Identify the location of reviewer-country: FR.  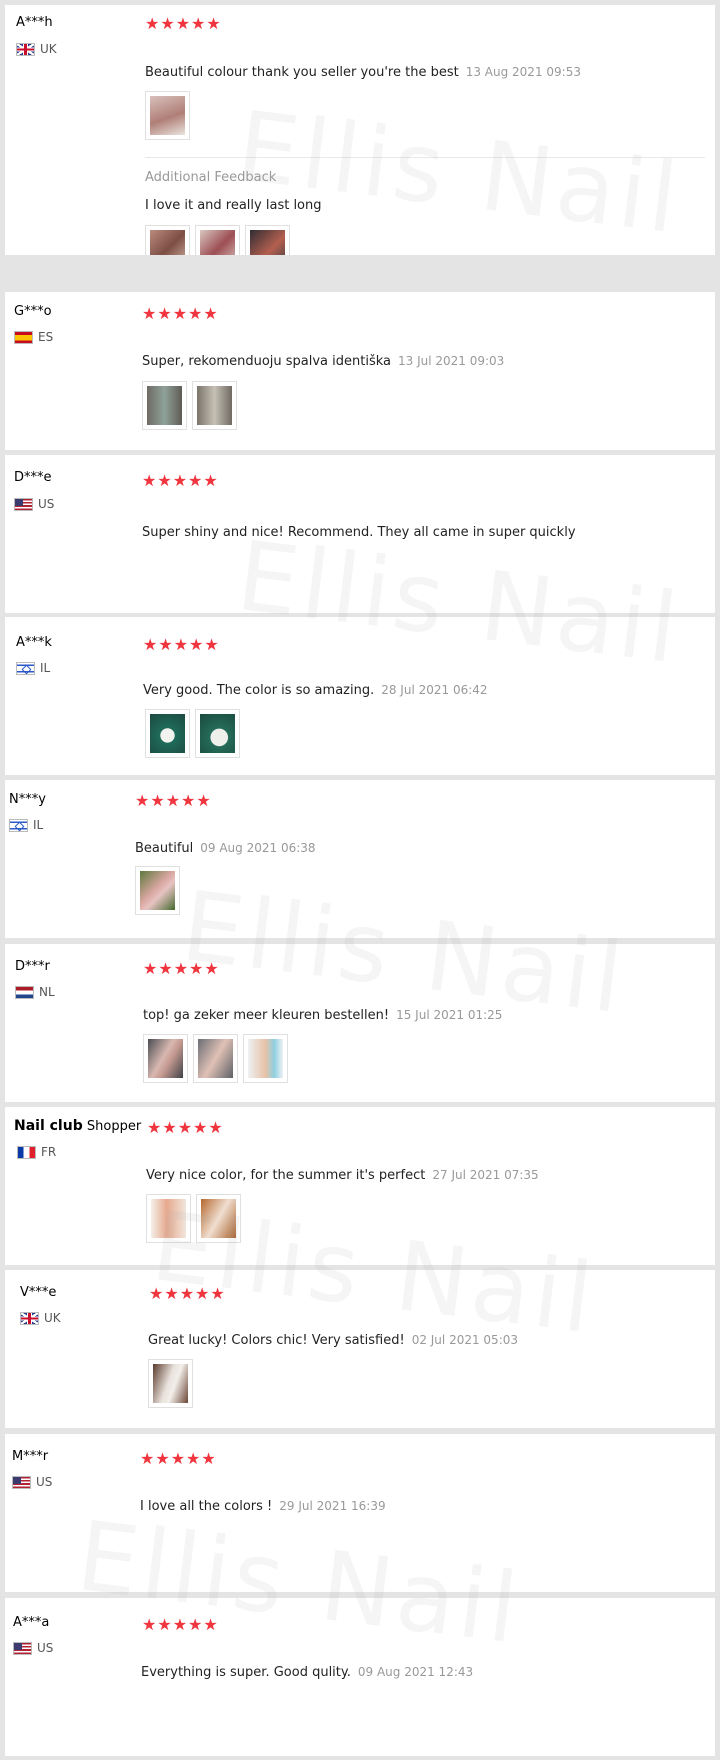
(36, 1152).